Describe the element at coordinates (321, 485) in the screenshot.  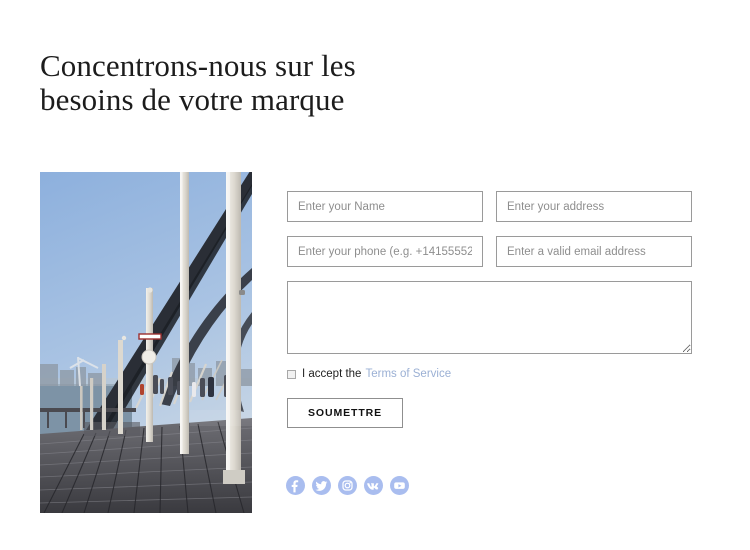
I see `twitter-icon` at that location.